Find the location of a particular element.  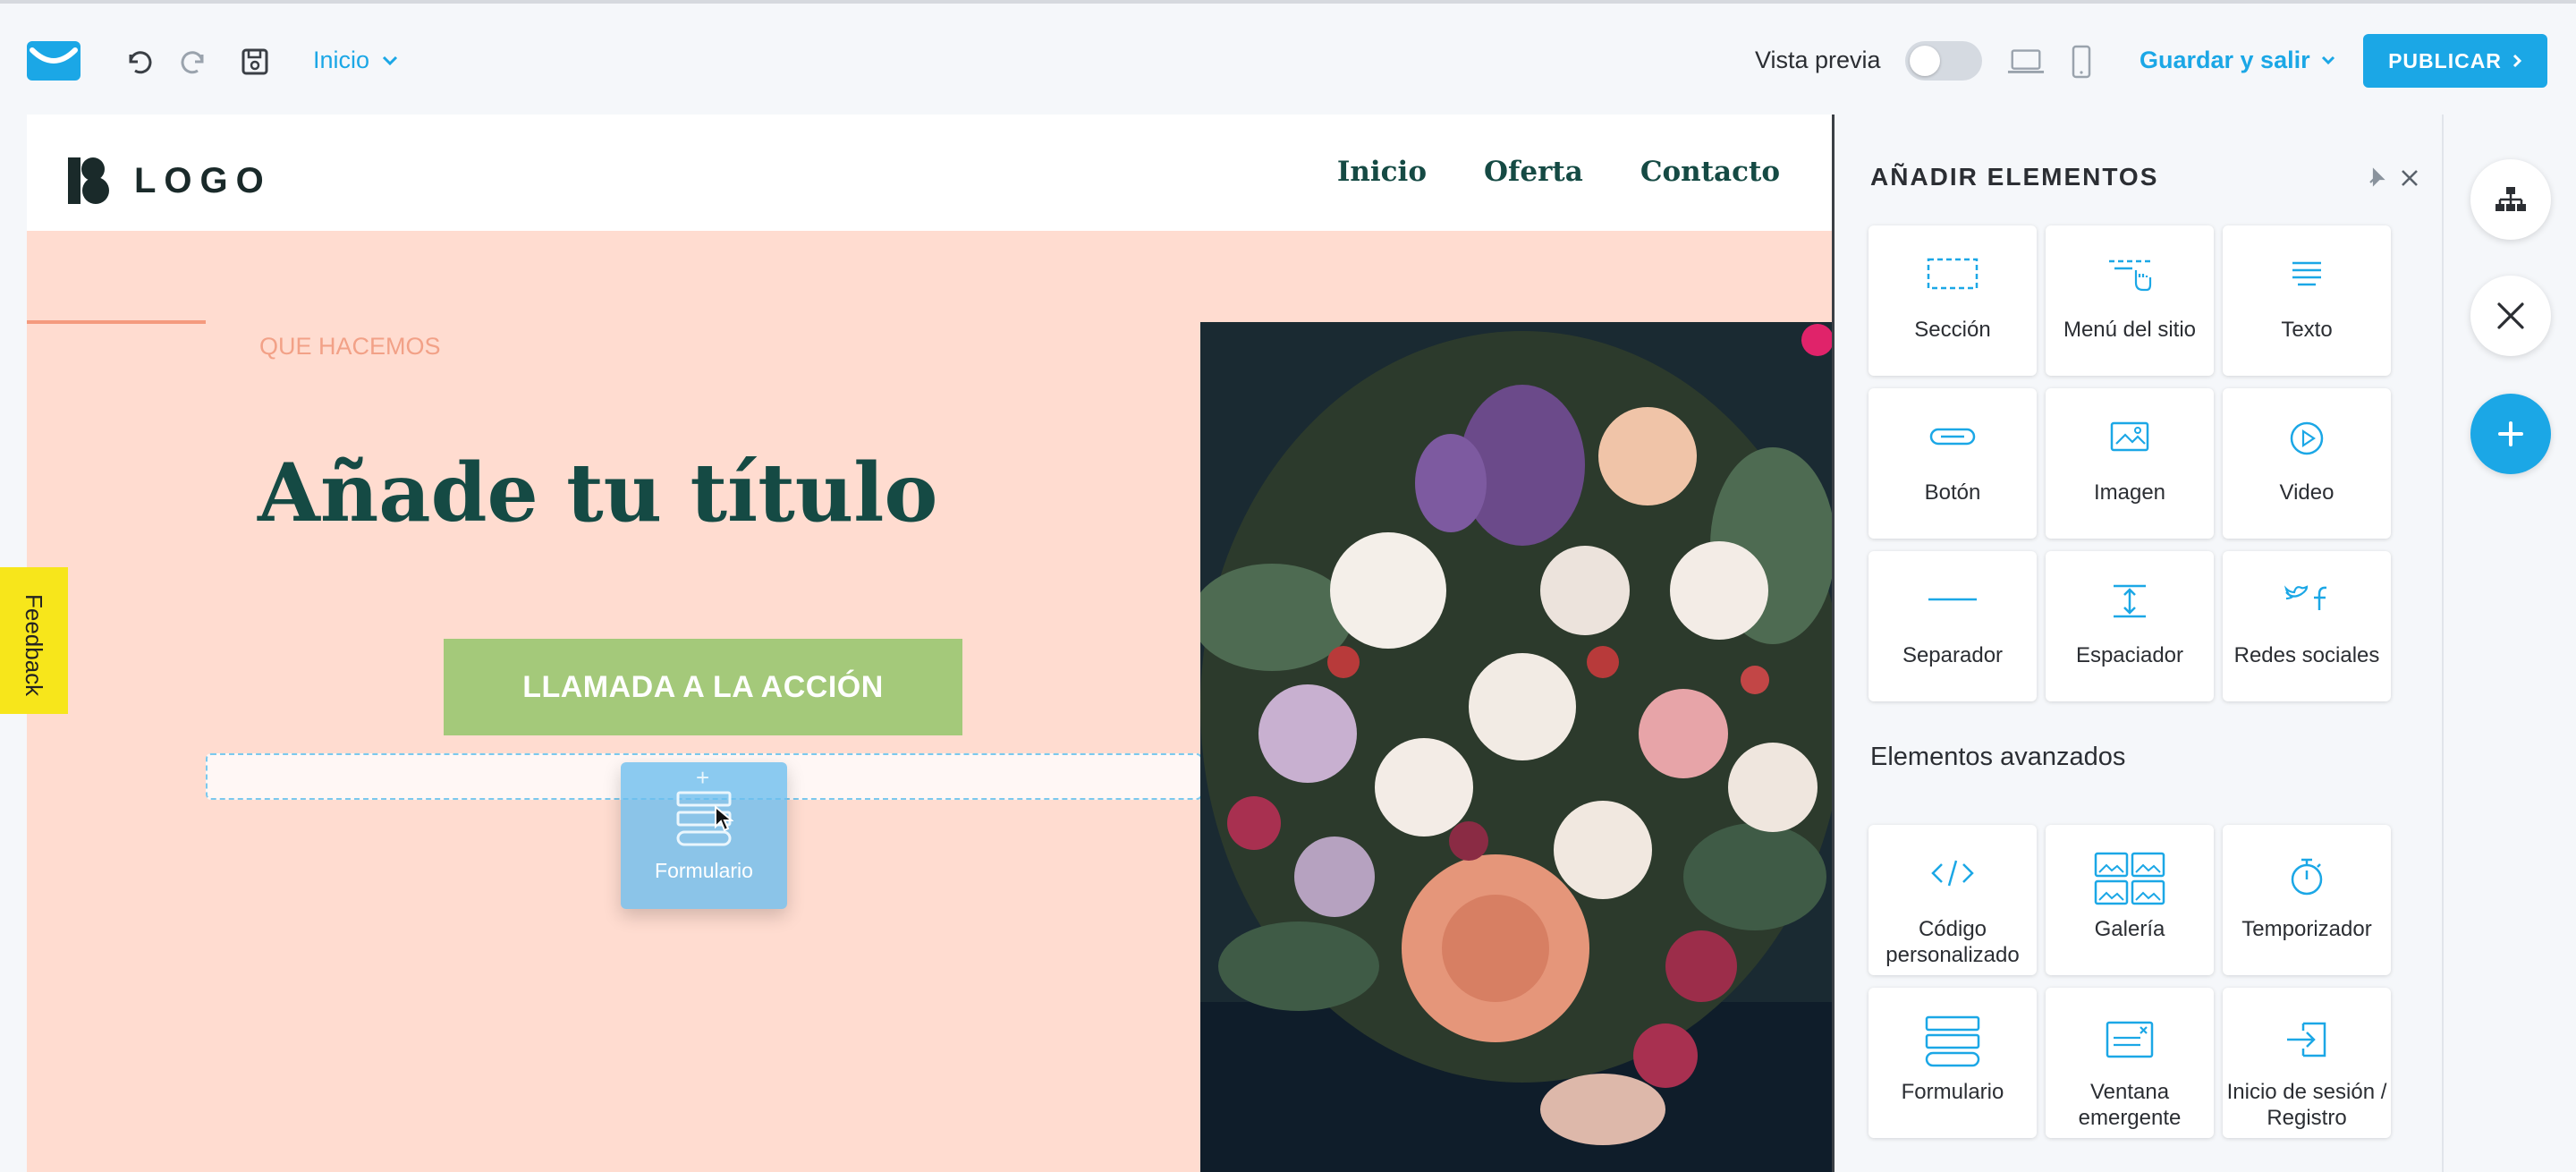

tile-label: Separador is located at coordinates (1953, 655).